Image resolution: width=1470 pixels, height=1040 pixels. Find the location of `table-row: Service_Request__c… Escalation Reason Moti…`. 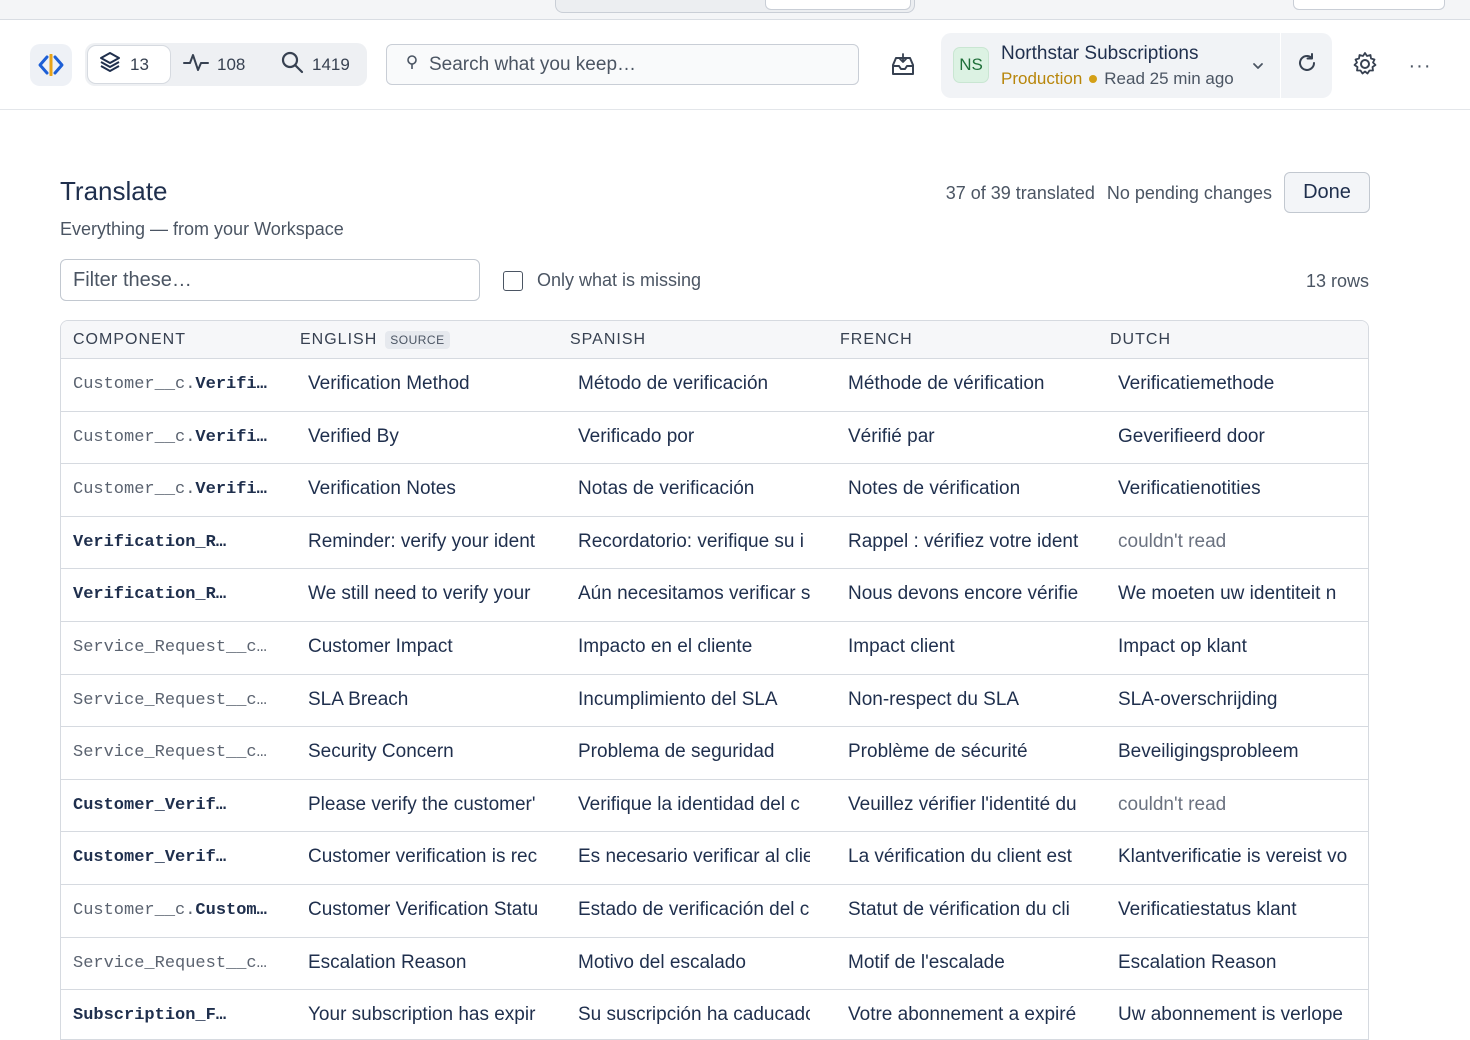

table-row: Service_Request__c… Escalation Reason Moti… is located at coordinates (714, 964).